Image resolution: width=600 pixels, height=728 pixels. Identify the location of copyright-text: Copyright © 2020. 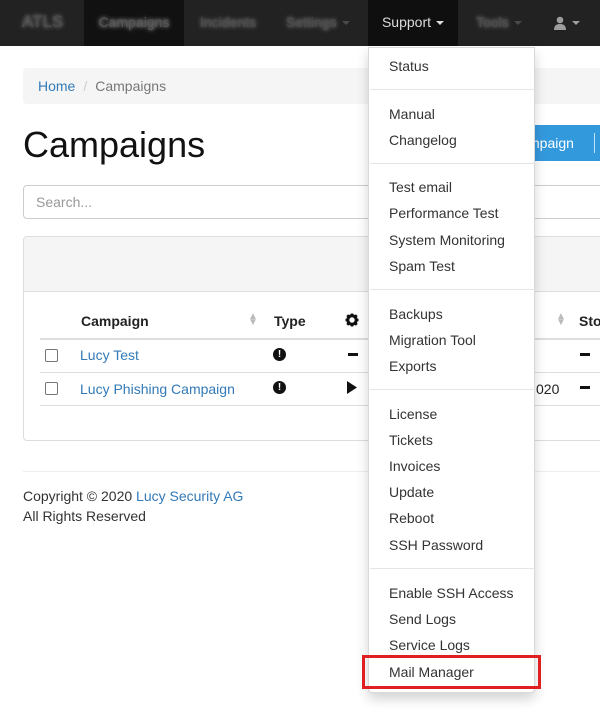
(80, 496).